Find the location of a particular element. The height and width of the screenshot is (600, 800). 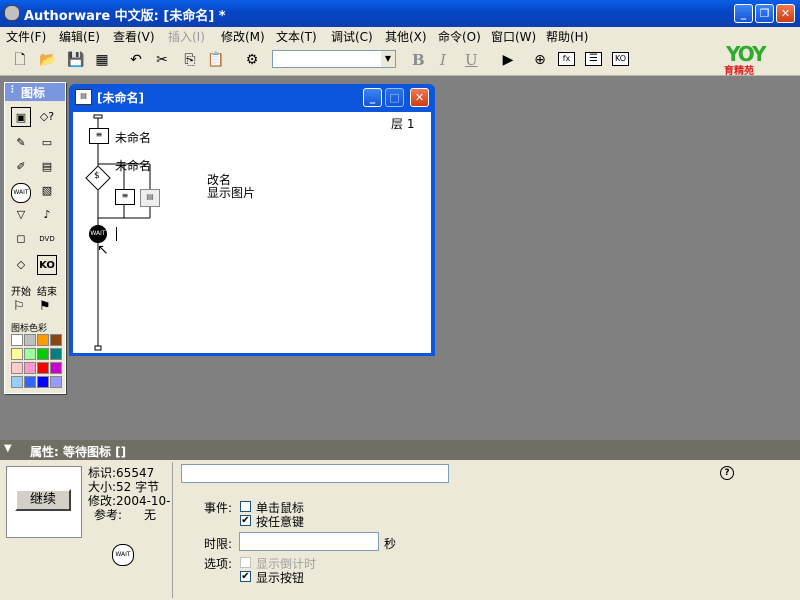

preview-box: 继续 is located at coordinates (44, 502).